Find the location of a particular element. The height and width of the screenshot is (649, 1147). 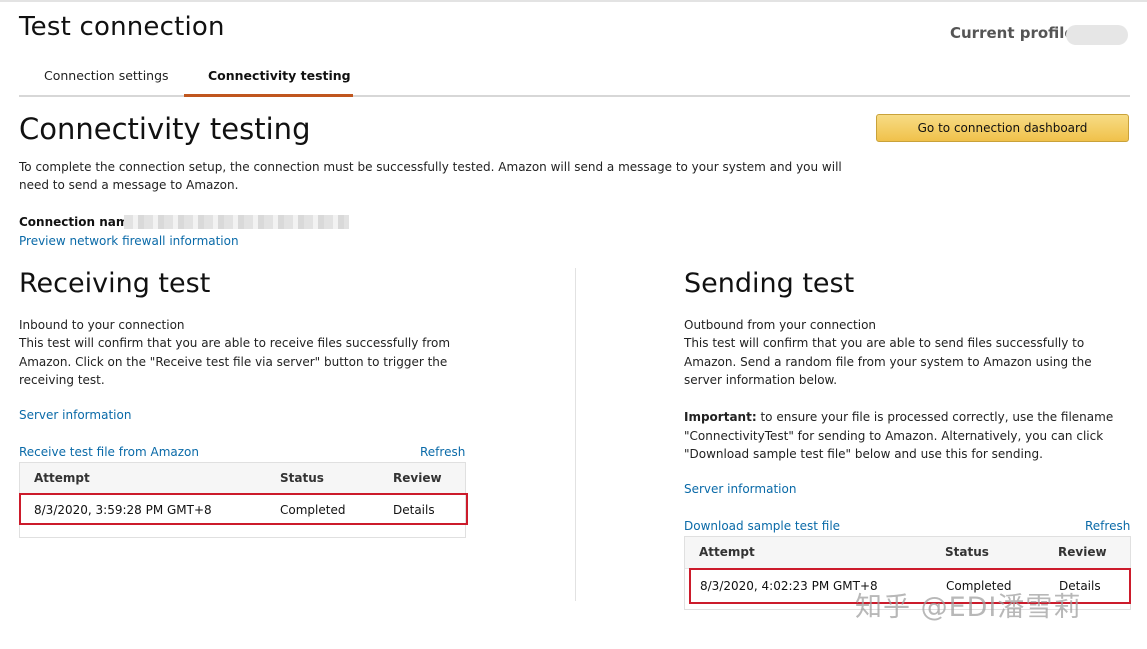

download-sample-file-link: Download sample test file is located at coordinates (762, 526).